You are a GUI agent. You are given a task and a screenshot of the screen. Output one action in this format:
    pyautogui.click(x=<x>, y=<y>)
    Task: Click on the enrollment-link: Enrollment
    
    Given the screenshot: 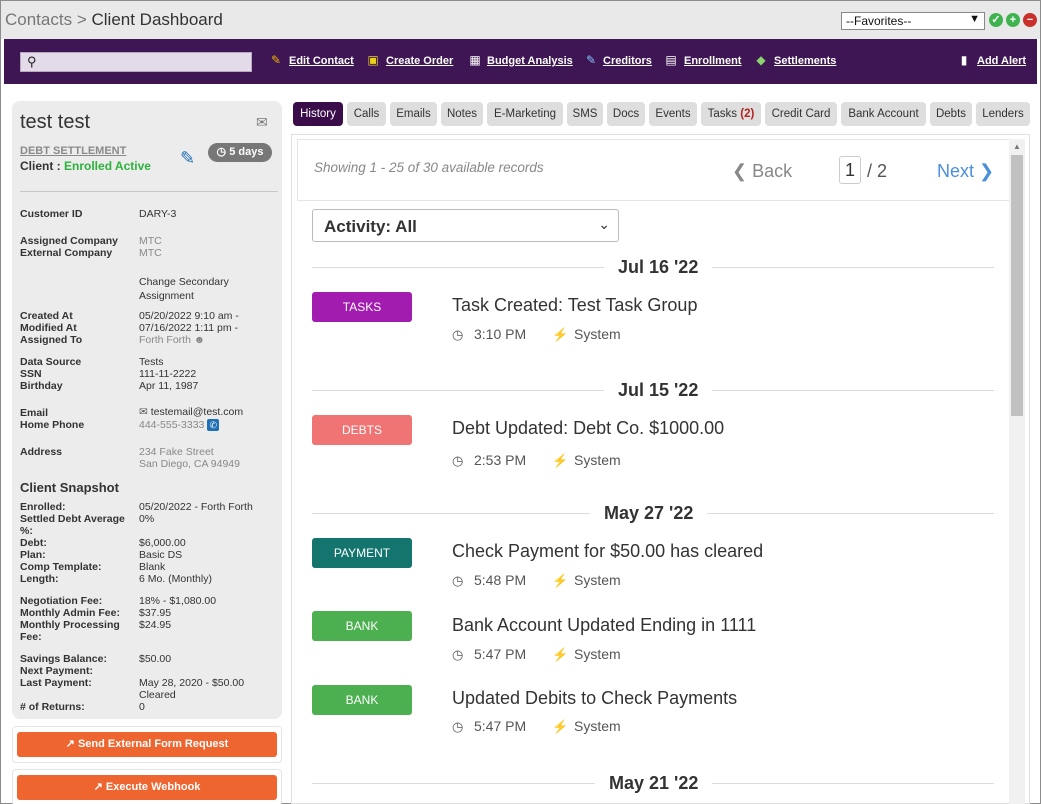 What is the action you would take?
    pyautogui.click(x=712, y=61)
    